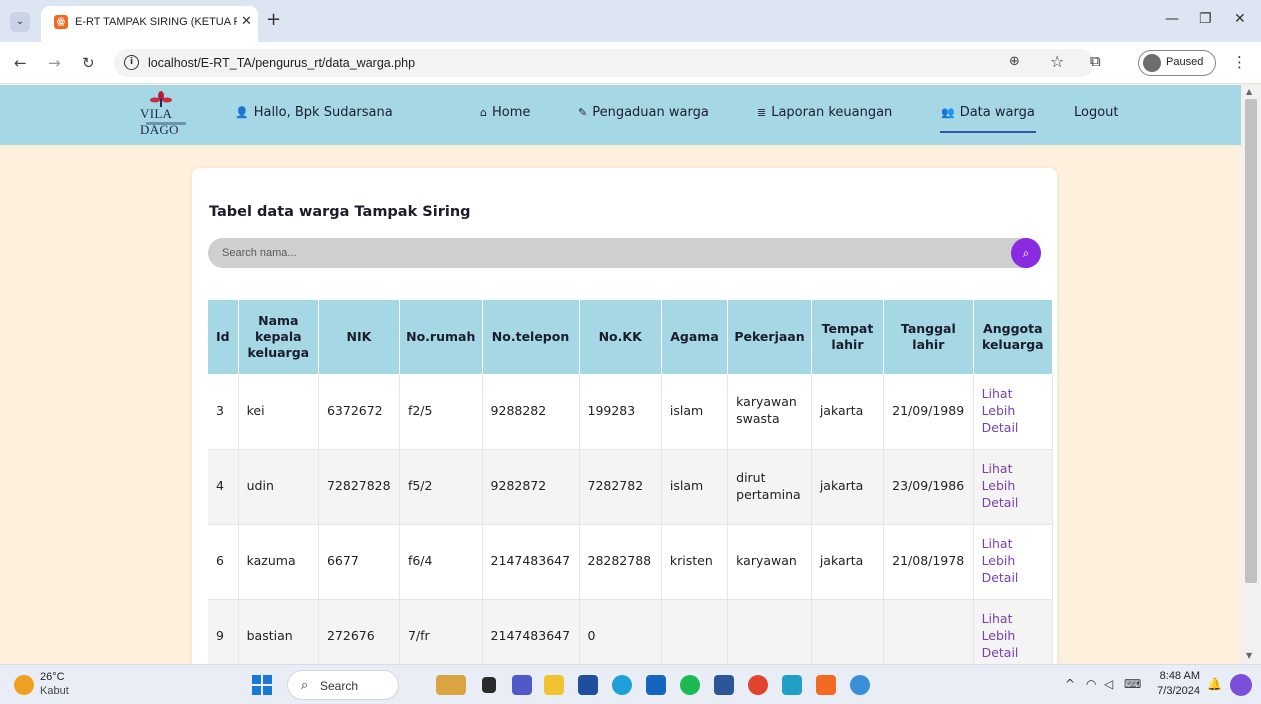  What do you see at coordinates (1185, 62) in the screenshot?
I see `profile-status: Paused` at bounding box center [1185, 62].